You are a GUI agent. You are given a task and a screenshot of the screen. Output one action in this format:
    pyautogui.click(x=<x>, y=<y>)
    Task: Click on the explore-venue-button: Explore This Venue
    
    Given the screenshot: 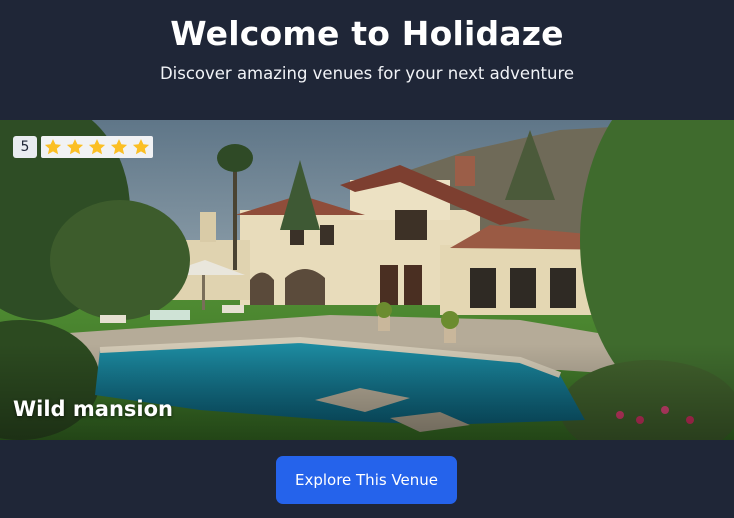 What is the action you would take?
    pyautogui.click(x=366, y=480)
    